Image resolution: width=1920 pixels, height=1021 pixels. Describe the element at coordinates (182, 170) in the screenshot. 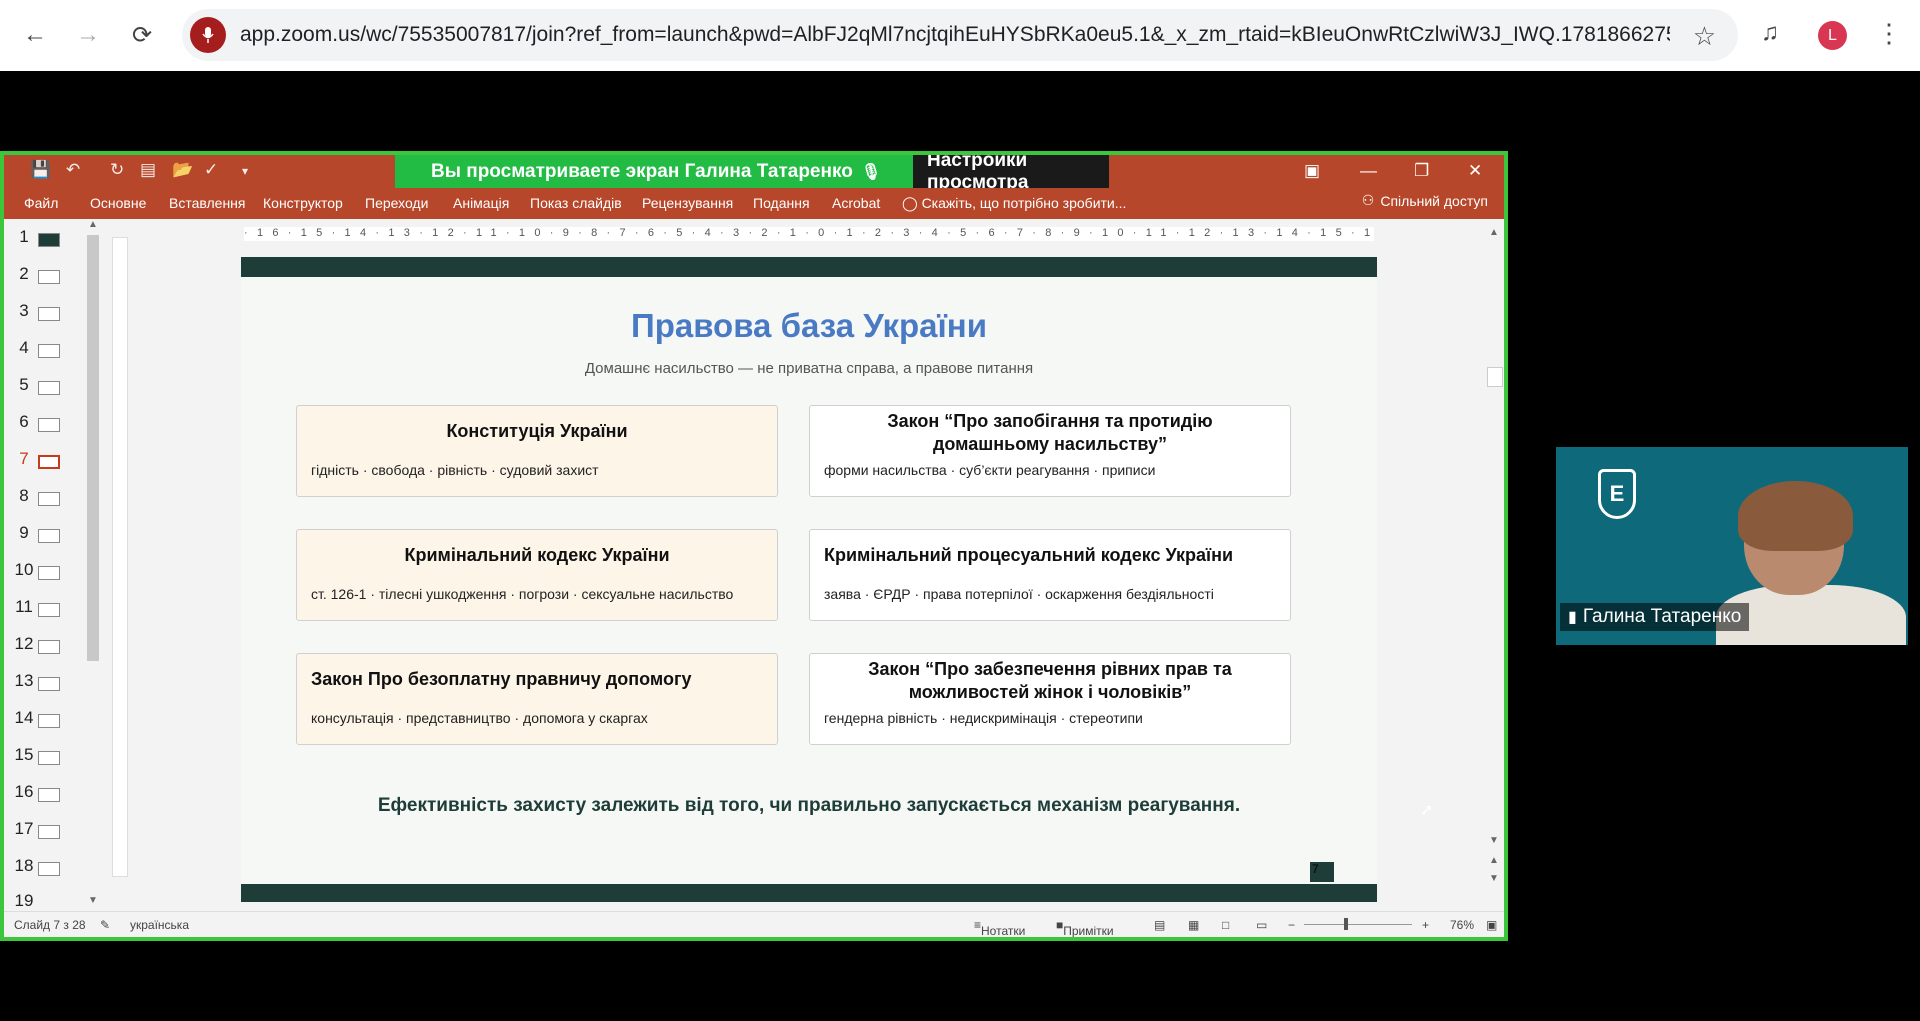

I see `open-folder-icon: 📂` at that location.